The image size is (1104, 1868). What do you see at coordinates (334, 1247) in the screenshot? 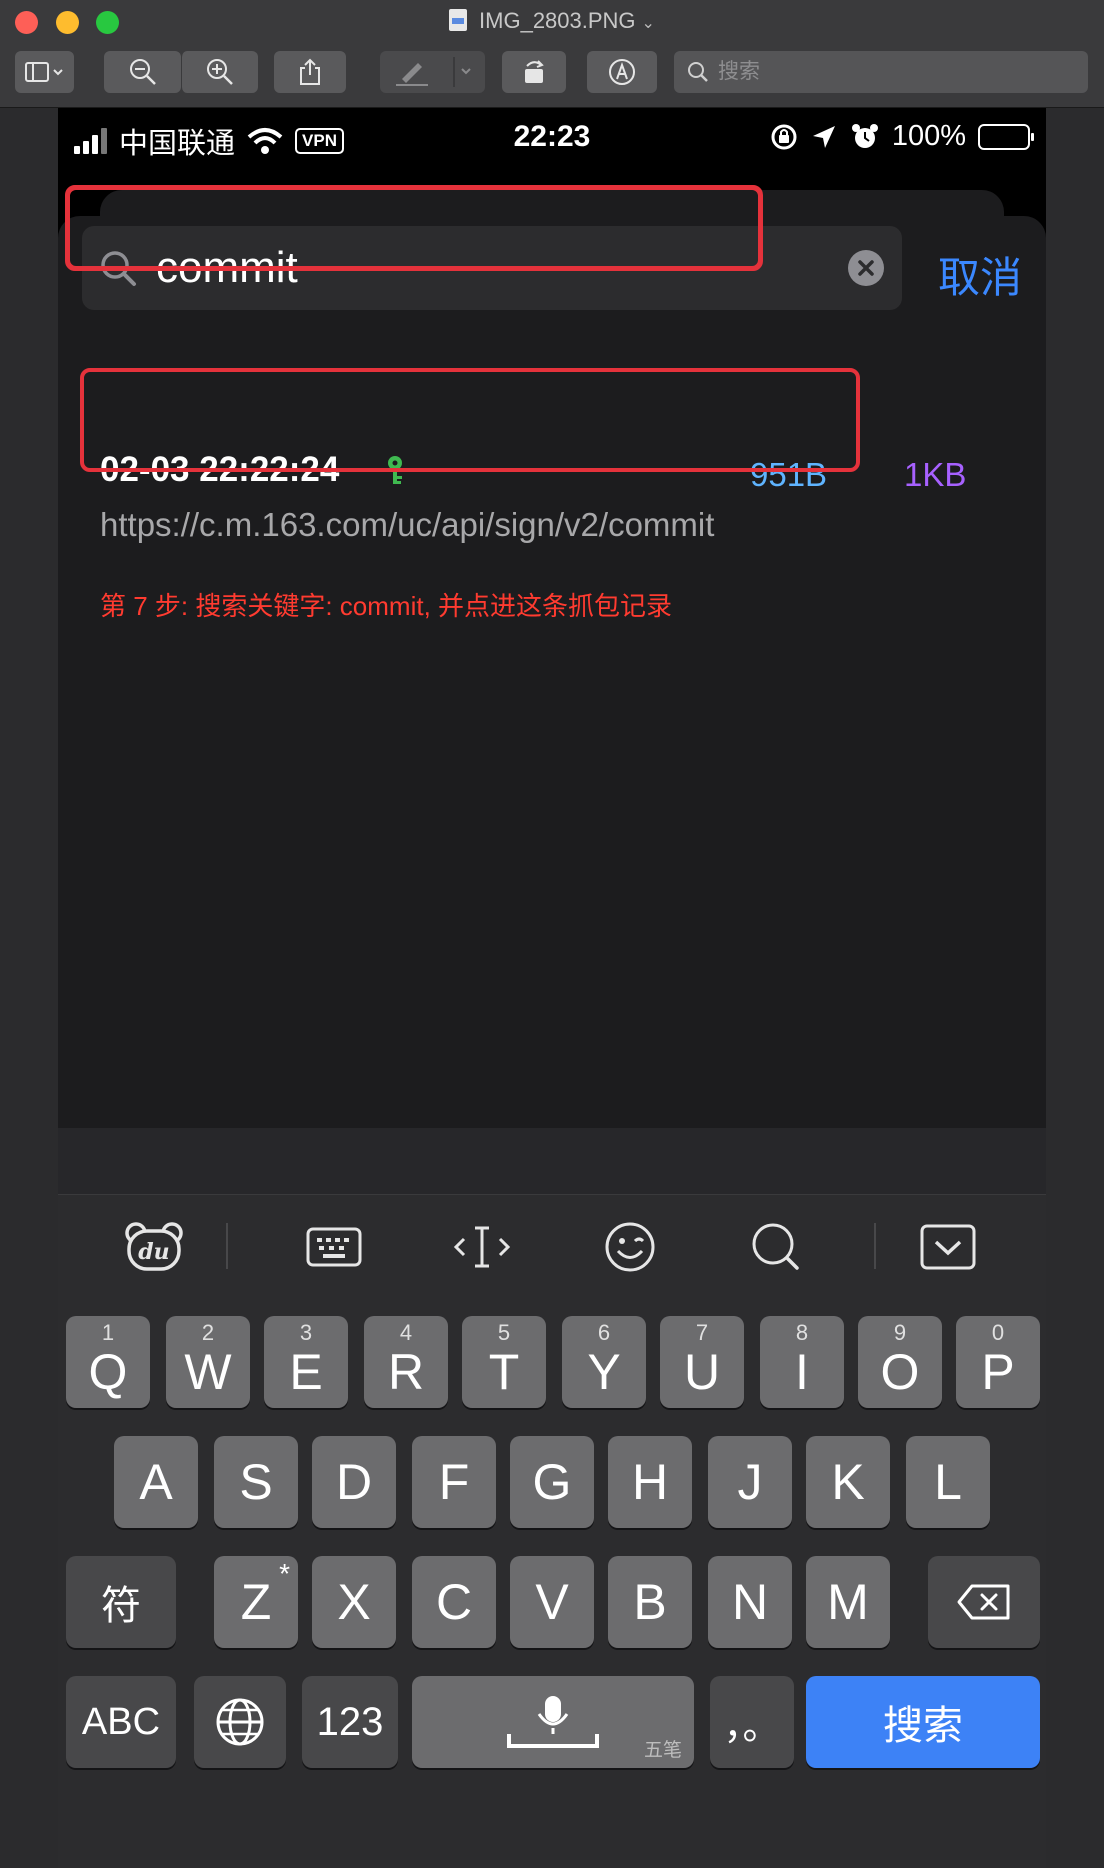
I see `keyboard-layout-icon` at bounding box center [334, 1247].